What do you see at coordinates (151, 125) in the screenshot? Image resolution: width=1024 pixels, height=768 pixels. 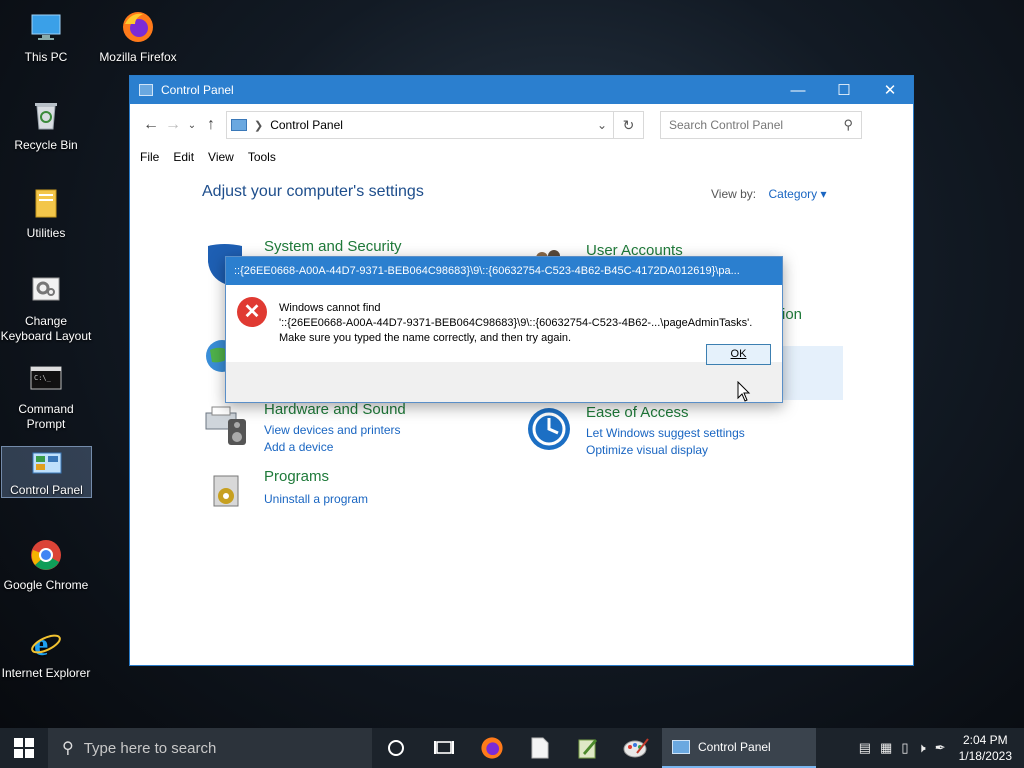 I see `back-arrow-icon: ←` at bounding box center [151, 125].